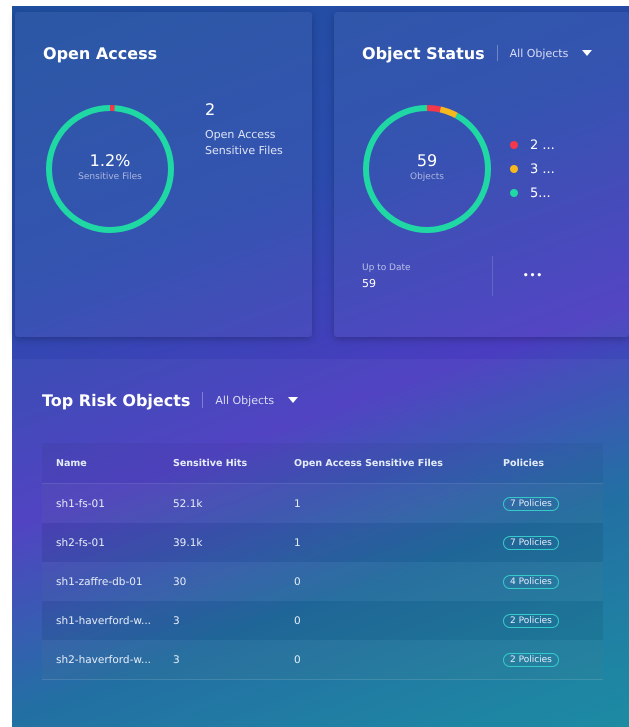 The image size is (629, 727). I want to click on card-title: Top Risk Objects, so click(116, 400).